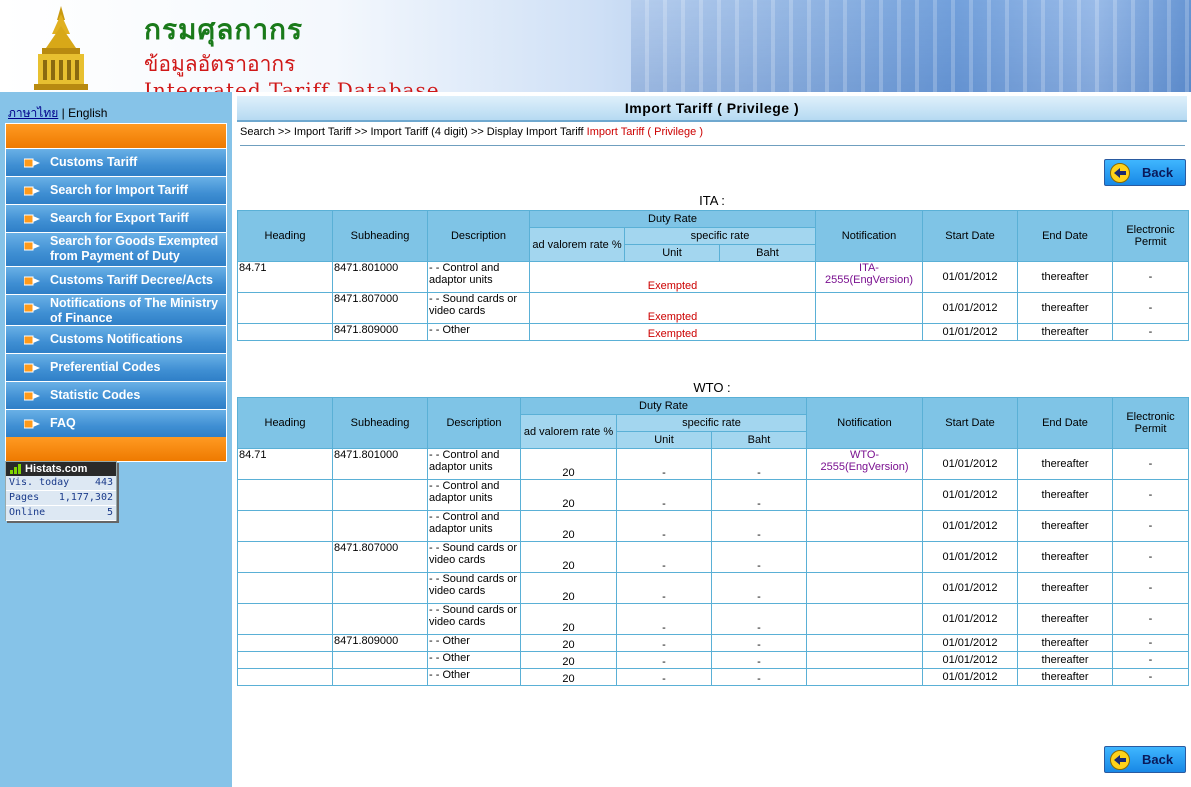 The image size is (1191, 787). I want to click on cell-notification: WTO-2555(EngVersion), so click(864, 464).